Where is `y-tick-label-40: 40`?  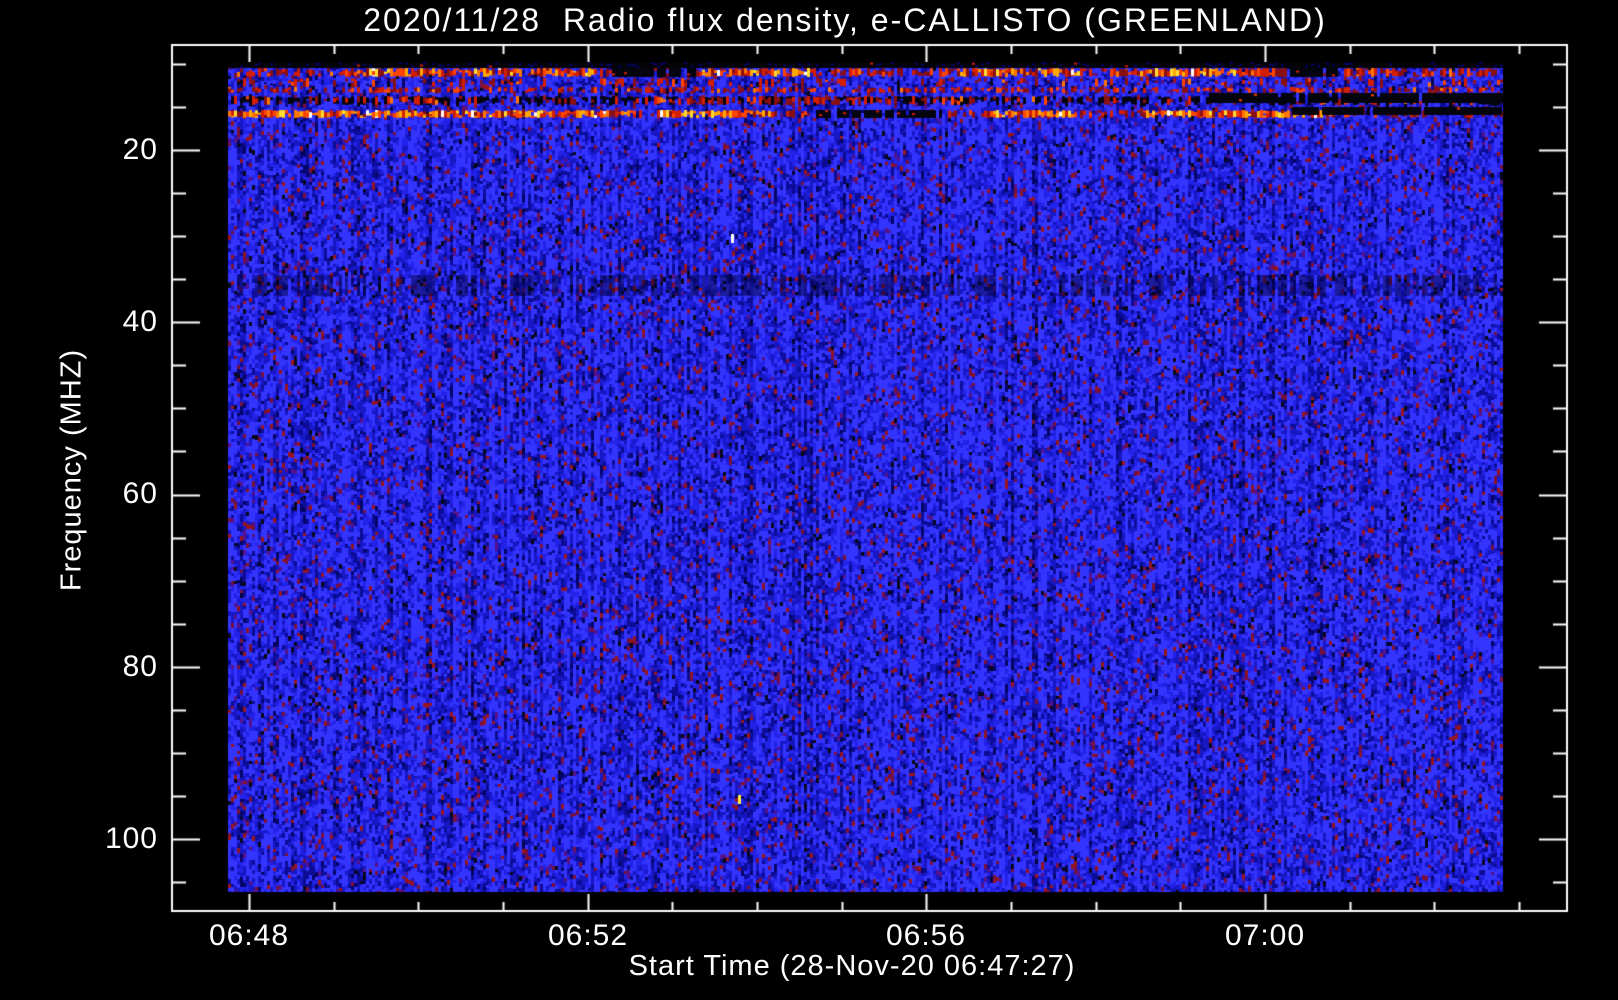
y-tick-label-40: 40 is located at coordinates (140, 321).